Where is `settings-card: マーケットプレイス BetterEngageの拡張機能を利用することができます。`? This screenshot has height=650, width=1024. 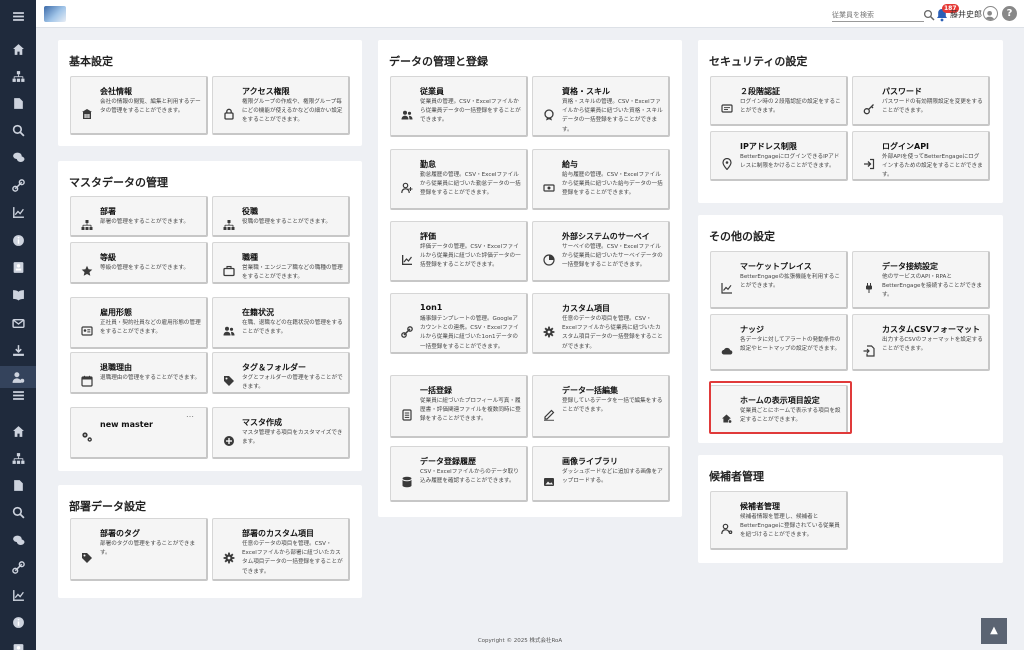
settings-card: マーケットプレイス BetterEngageの拡張機能を利用することができます。 is located at coordinates (779, 280).